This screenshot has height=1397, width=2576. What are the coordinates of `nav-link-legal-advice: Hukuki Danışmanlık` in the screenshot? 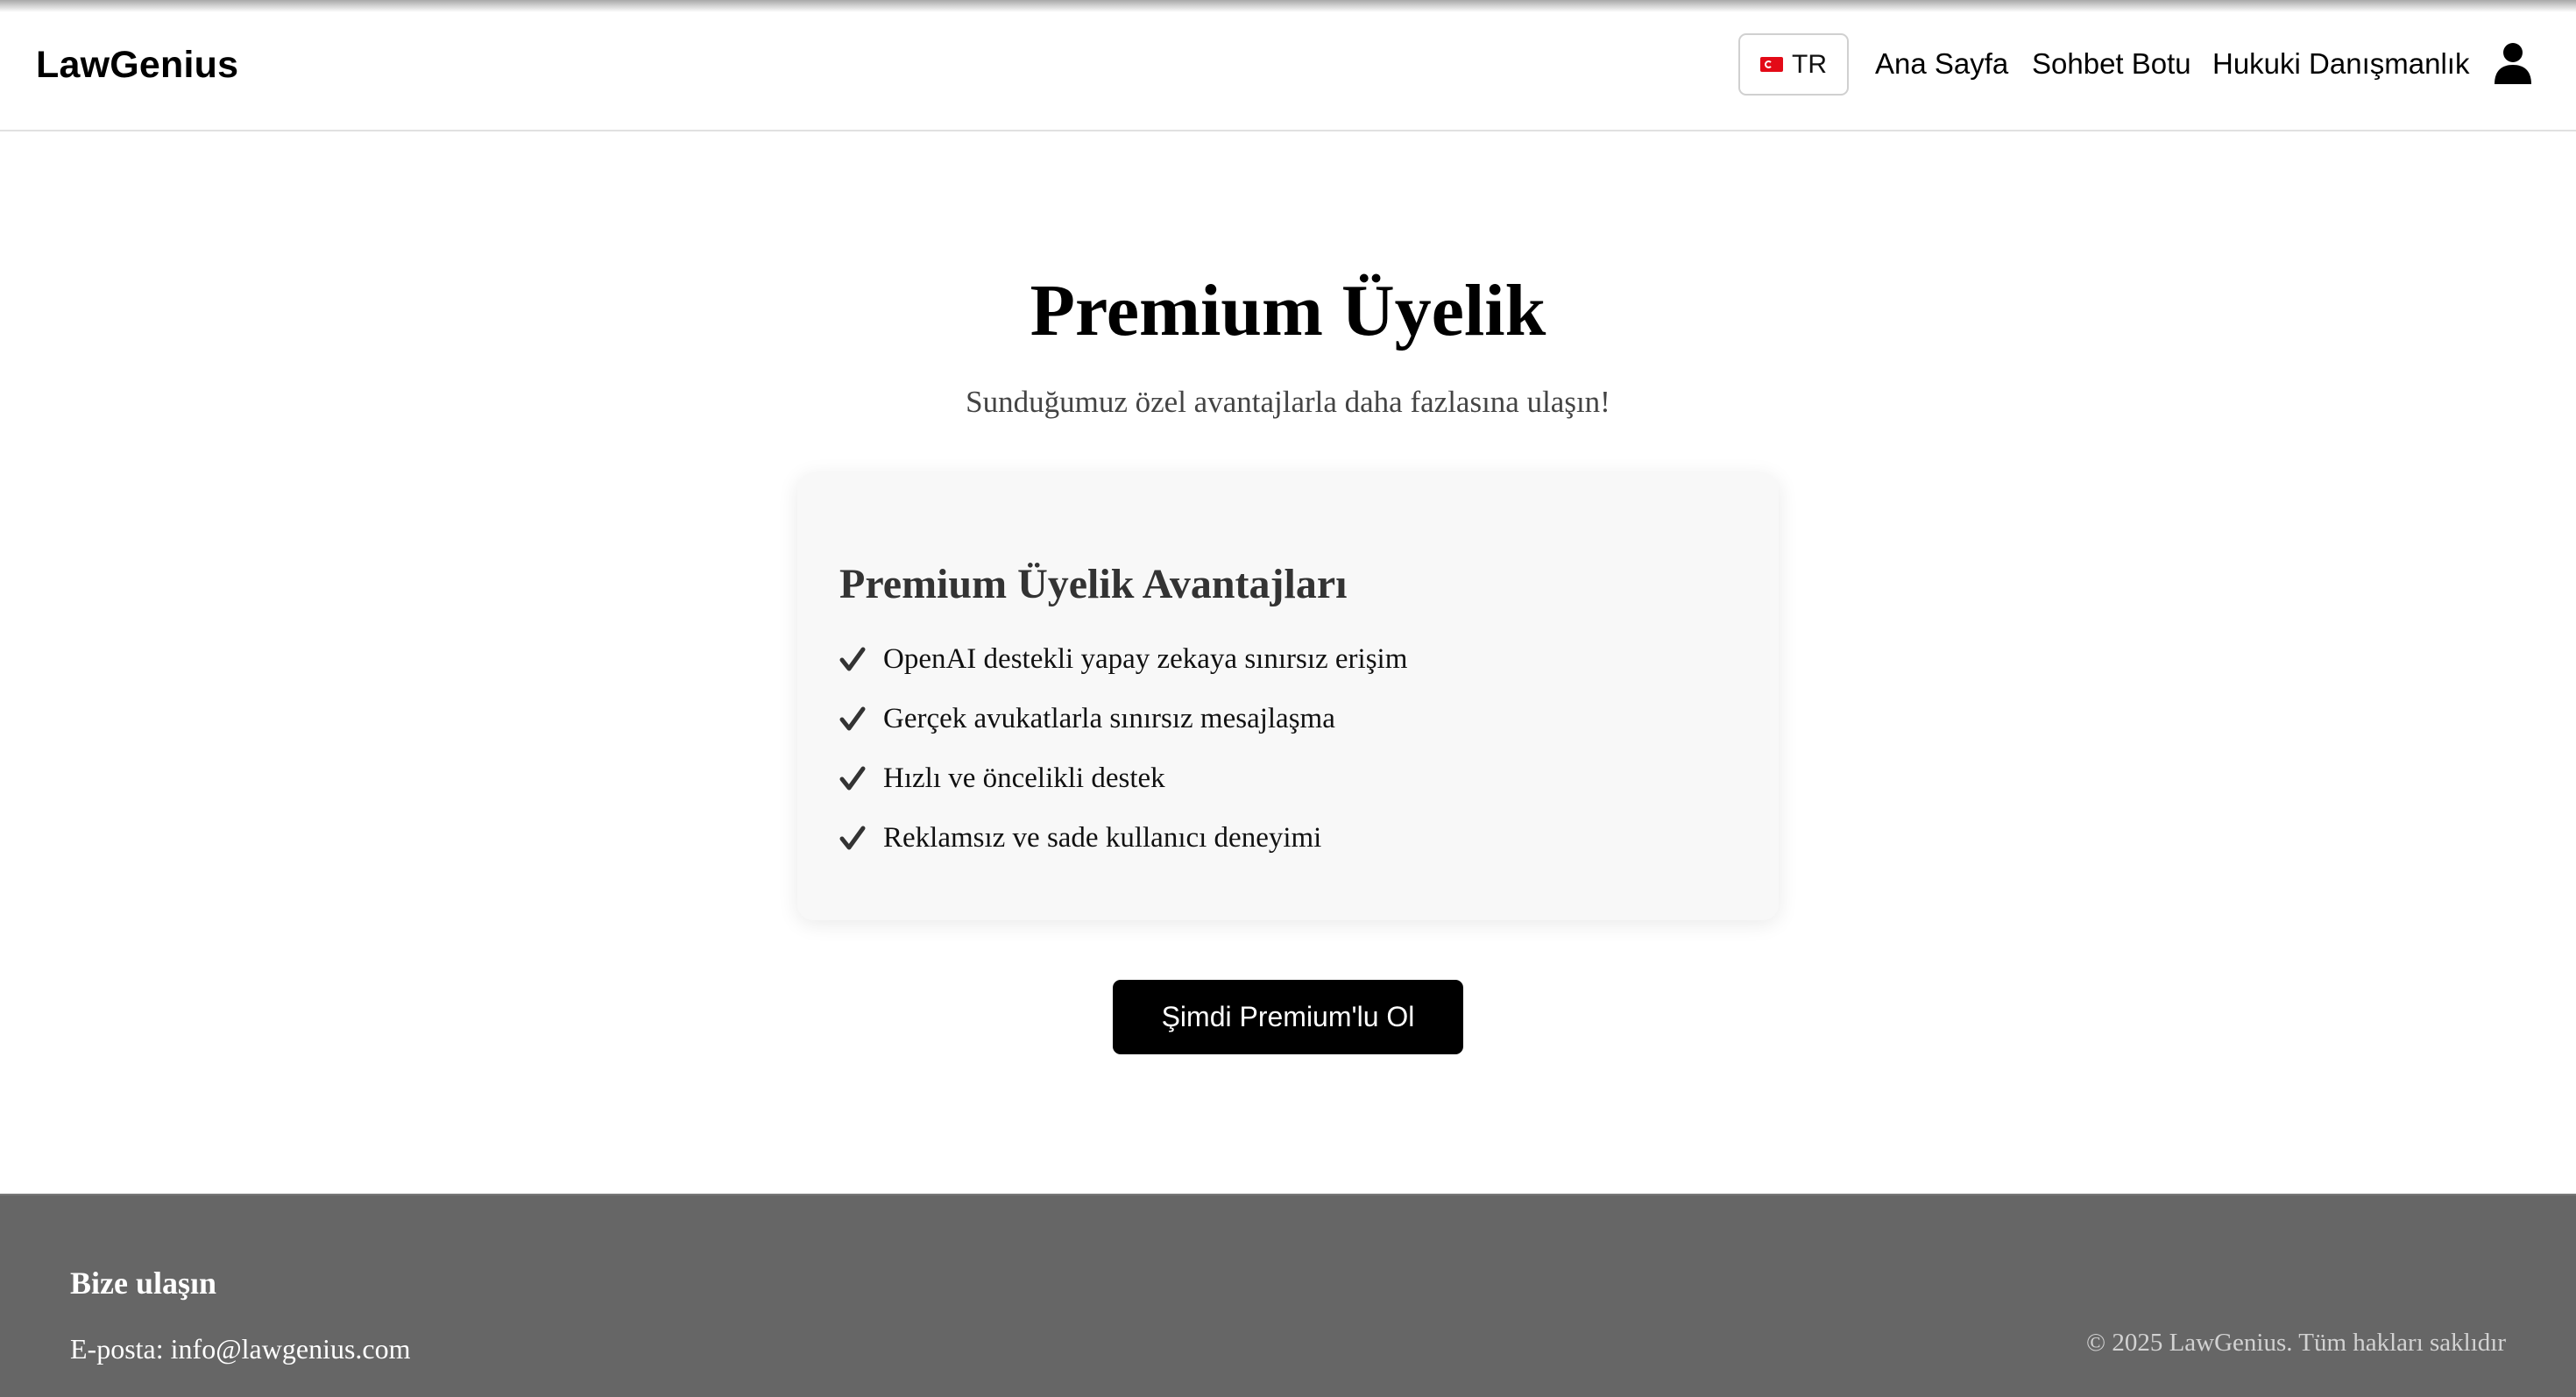 It's located at (2340, 64).